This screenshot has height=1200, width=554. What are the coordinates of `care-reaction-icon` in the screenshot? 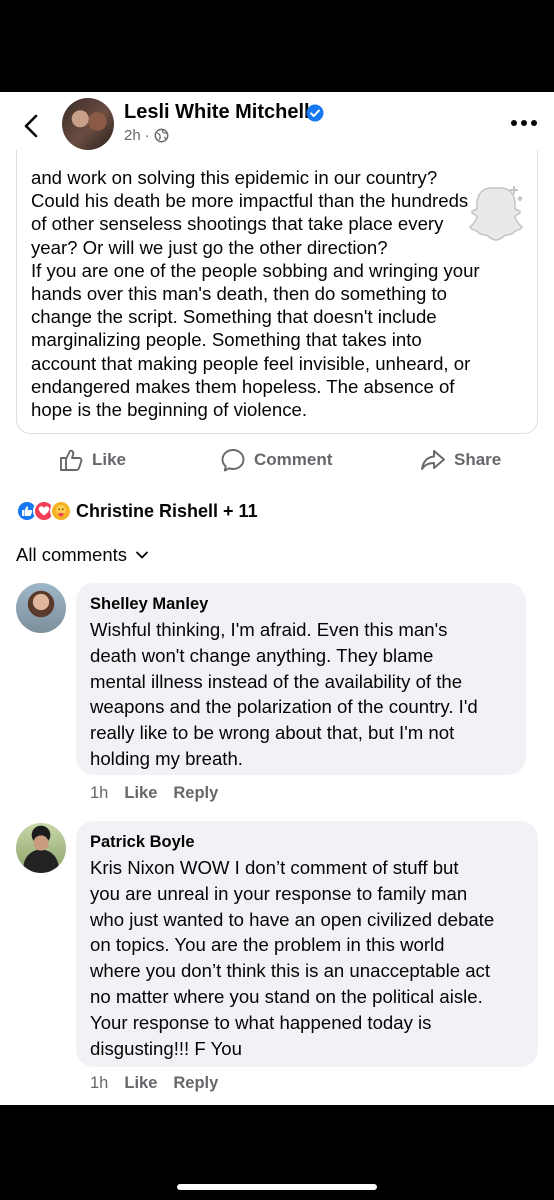 It's located at (61, 511).